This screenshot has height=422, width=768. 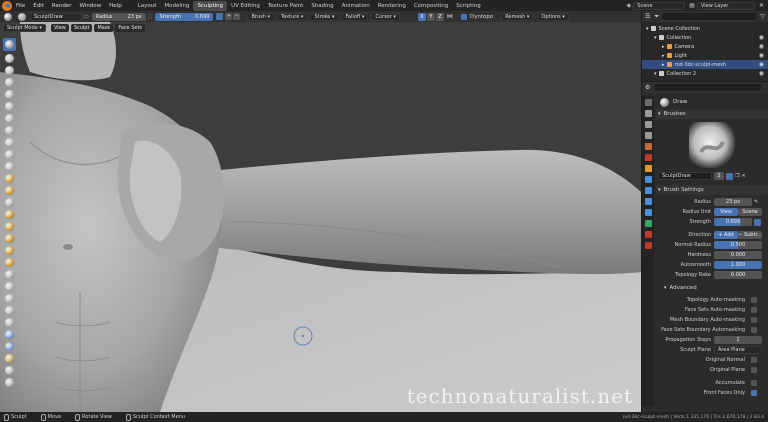 What do you see at coordinates (468, 6) in the screenshot?
I see `tab-scripting: Scripting` at bounding box center [468, 6].